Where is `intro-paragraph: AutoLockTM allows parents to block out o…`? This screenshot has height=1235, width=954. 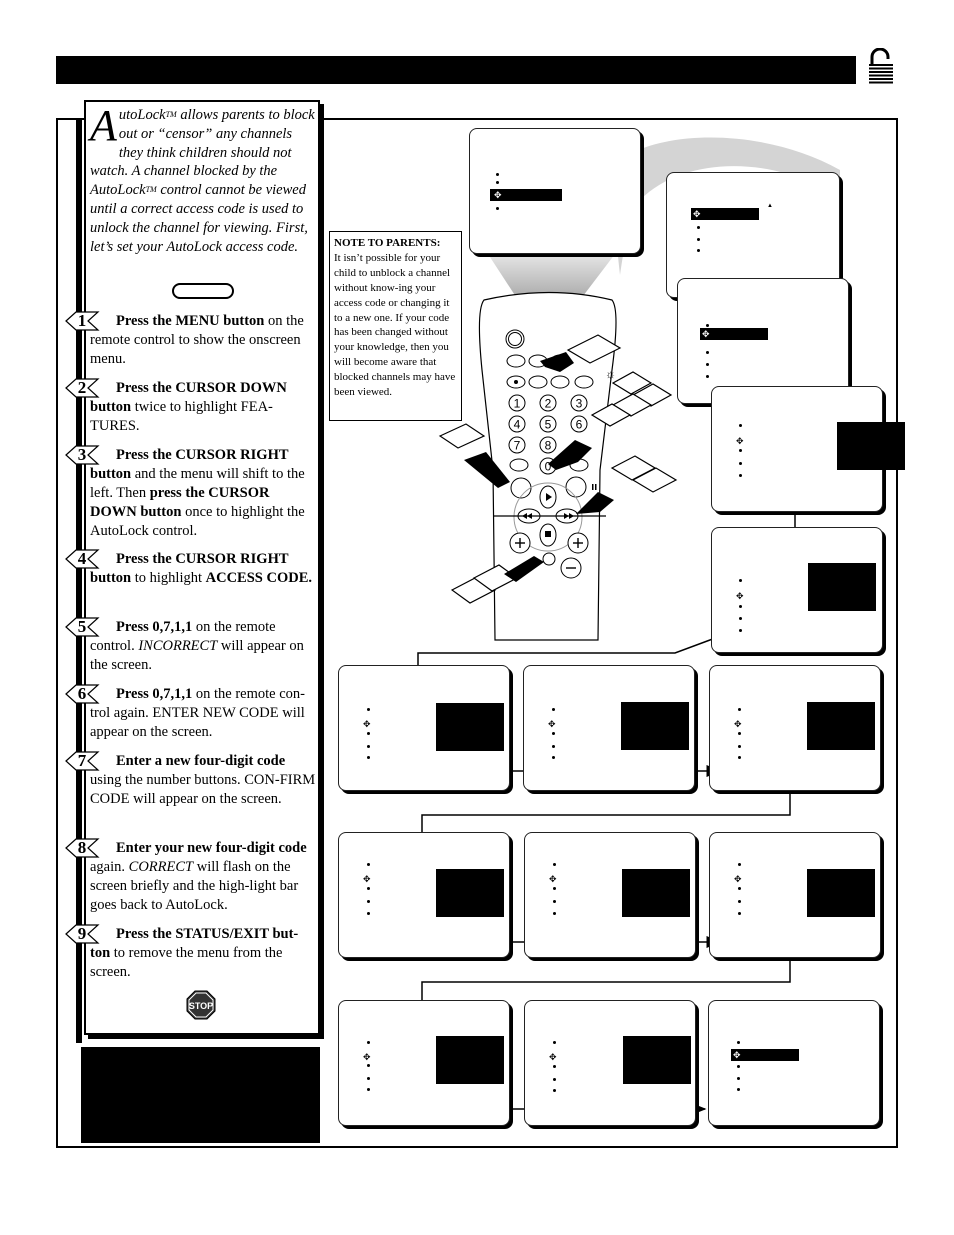
intro-paragraph: AutoLockTM allows parents to block out o… is located at coordinates (203, 178).